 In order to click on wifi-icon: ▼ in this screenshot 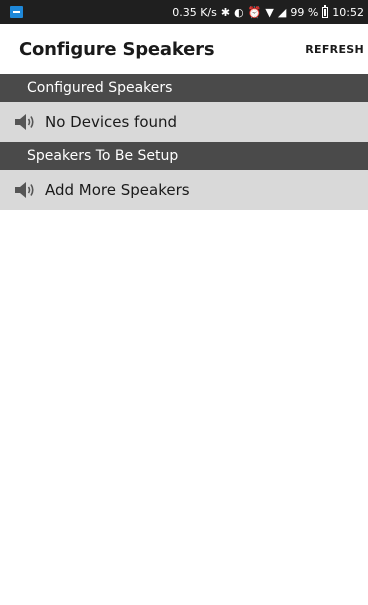, I will do `click(269, 12)`.